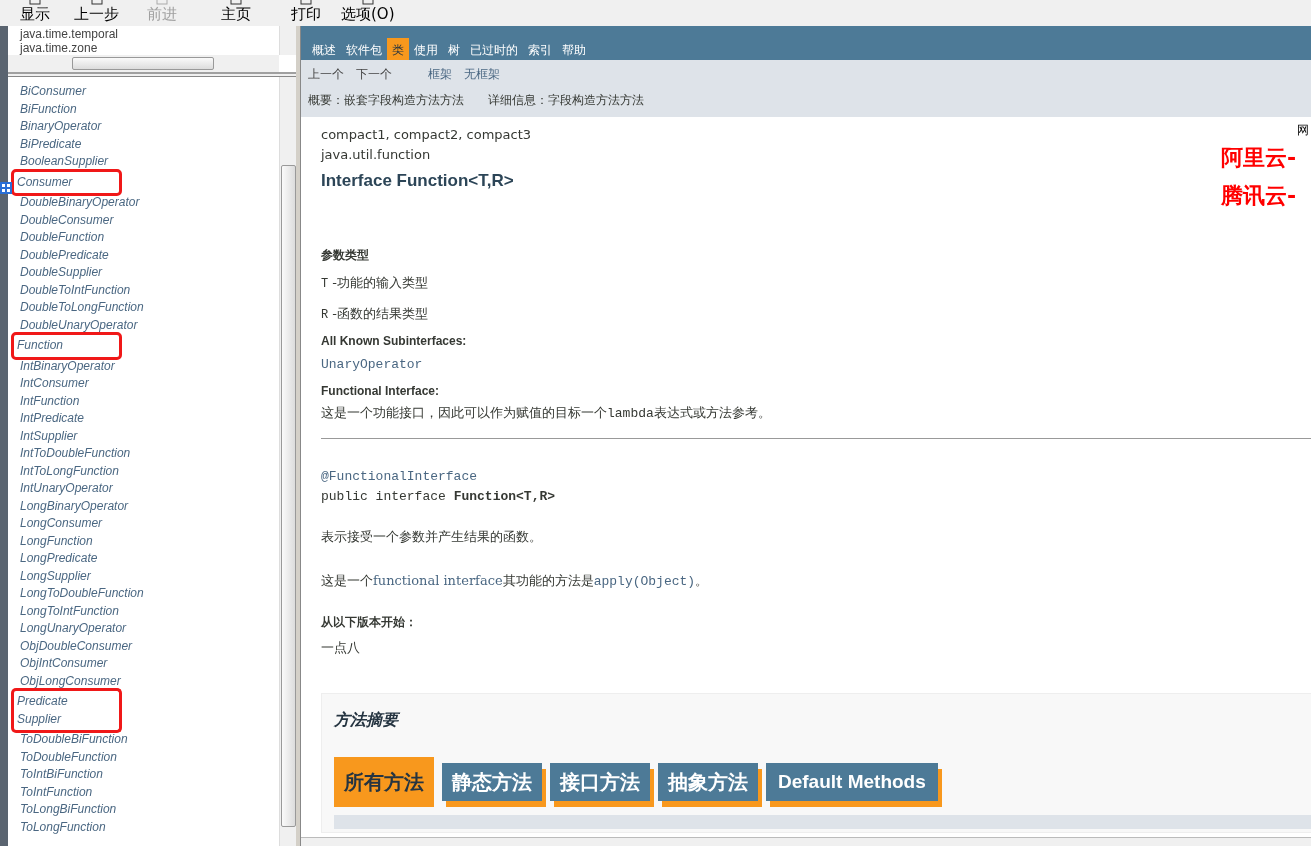 This screenshot has width=1311, height=846. I want to click on method-link: apply(Object), so click(644, 581).